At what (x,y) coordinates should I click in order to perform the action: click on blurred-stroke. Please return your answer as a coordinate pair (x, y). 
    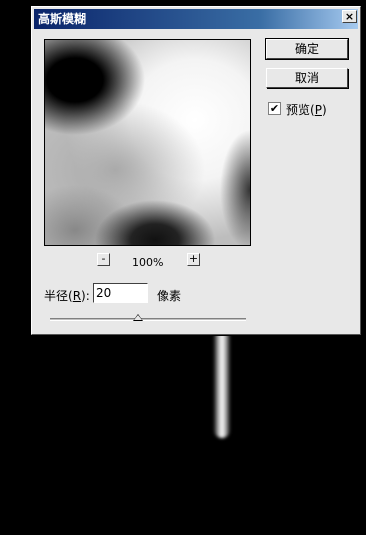
    Looking at the image, I should click on (222, 384).